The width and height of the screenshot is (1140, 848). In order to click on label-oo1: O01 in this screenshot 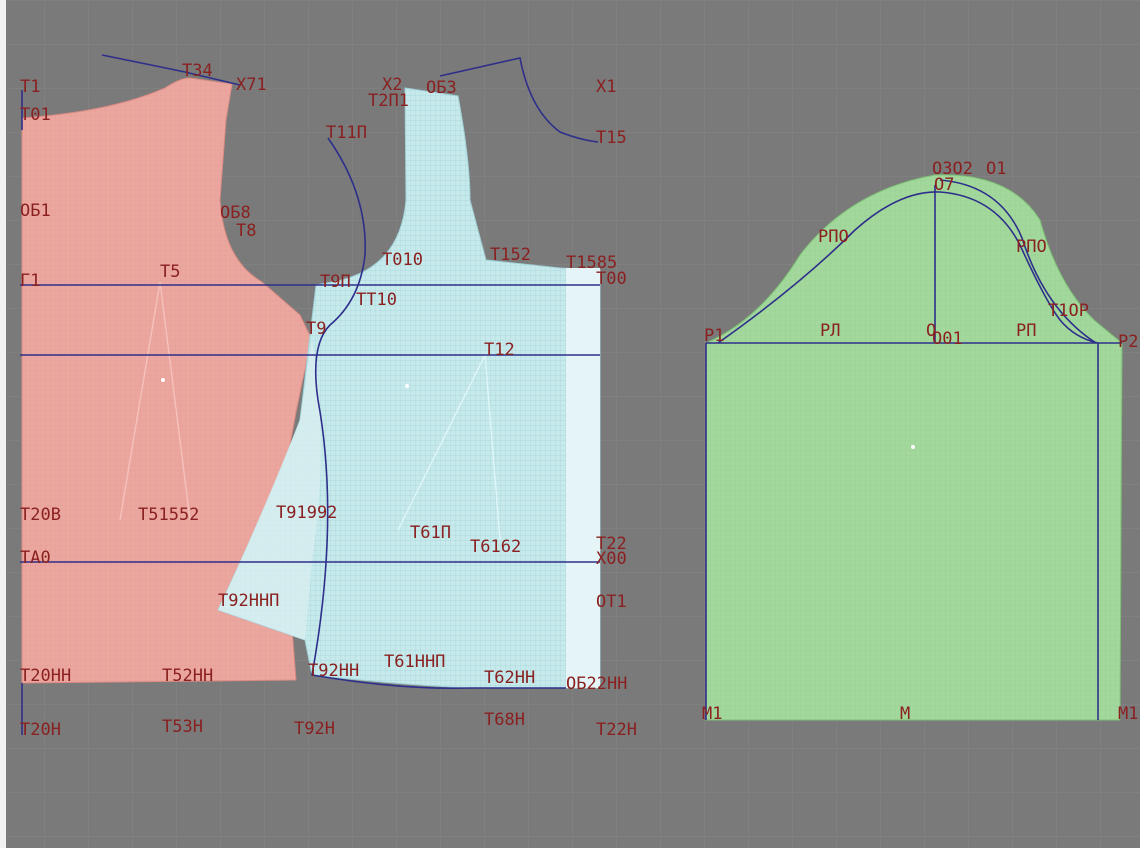, I will do `click(947, 339)`.